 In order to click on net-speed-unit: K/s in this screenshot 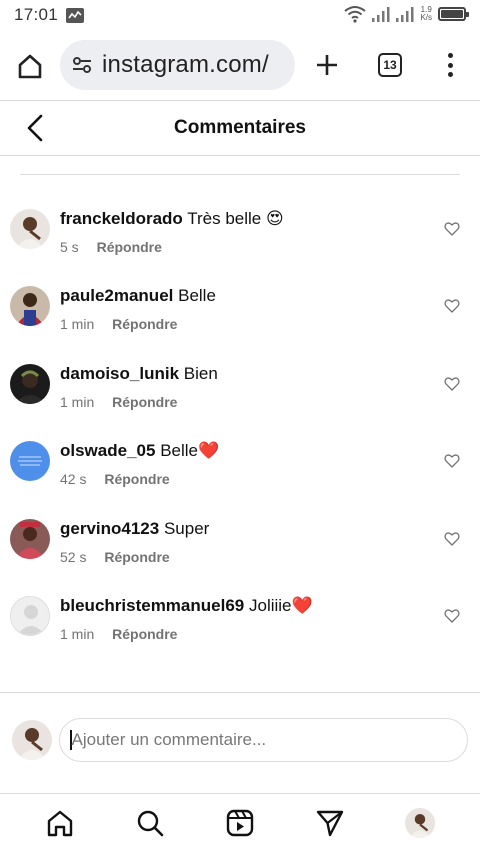, I will do `click(426, 17)`.